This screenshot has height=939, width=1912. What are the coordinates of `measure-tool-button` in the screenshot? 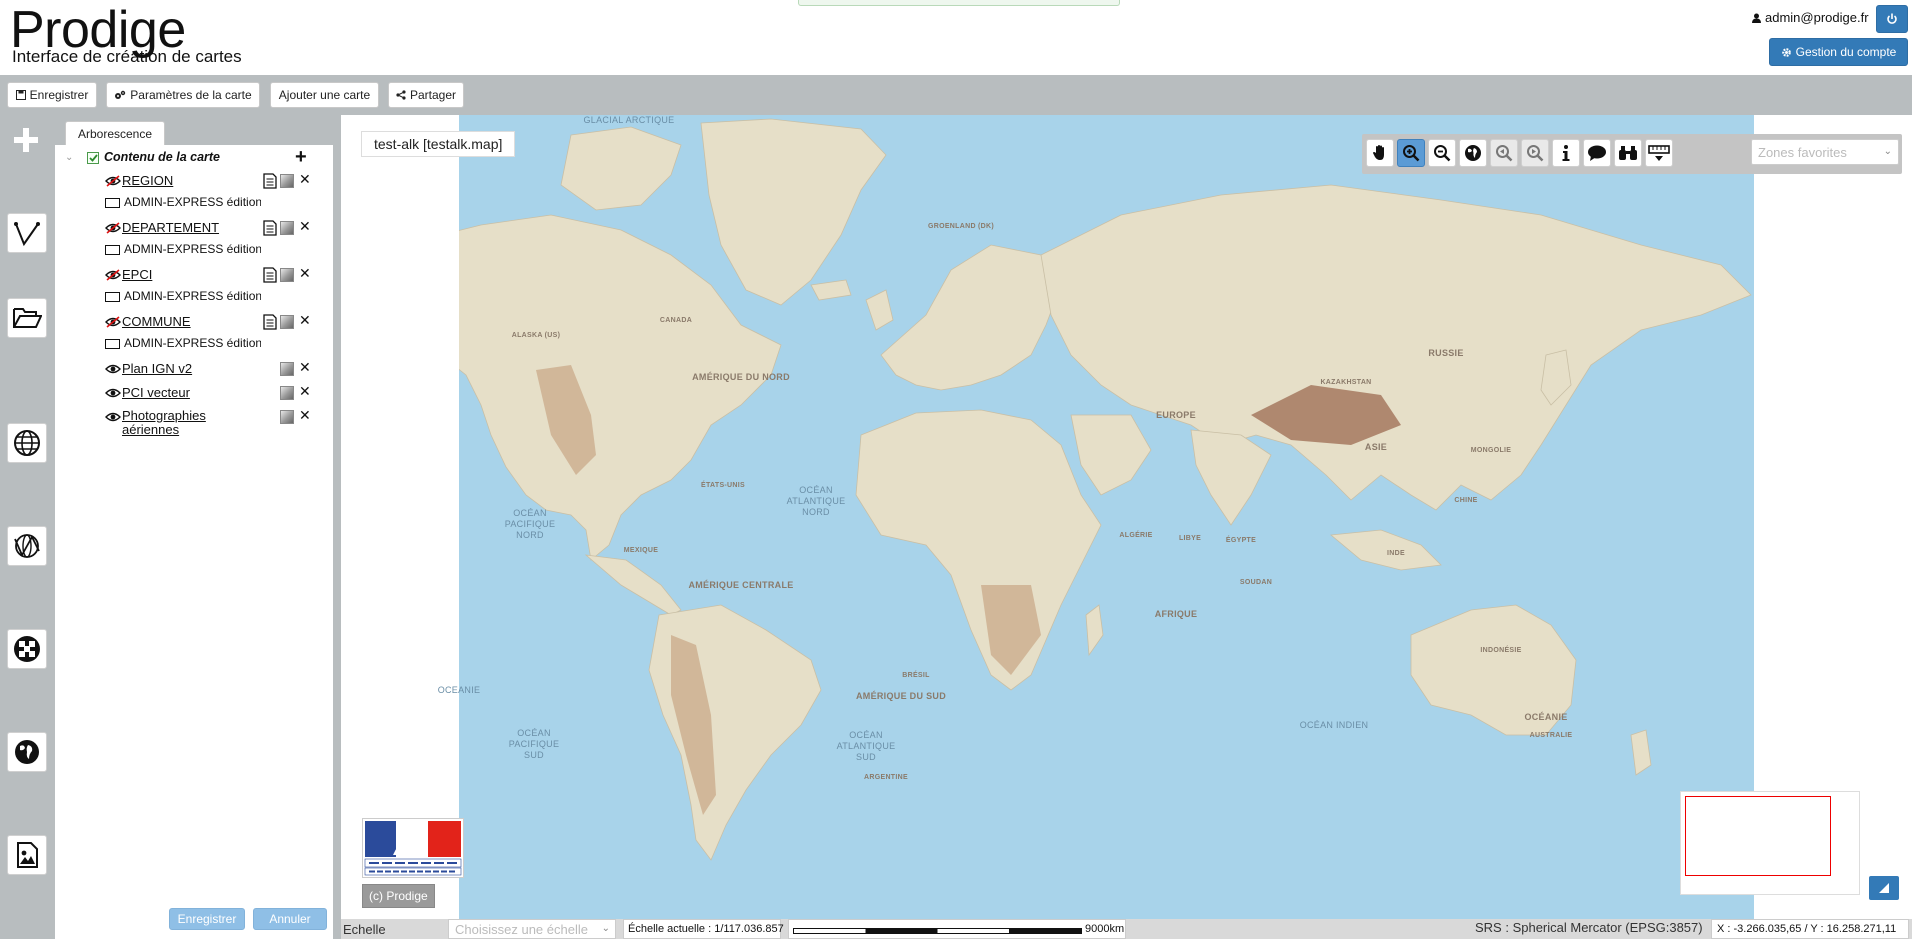 It's located at (1659, 153).